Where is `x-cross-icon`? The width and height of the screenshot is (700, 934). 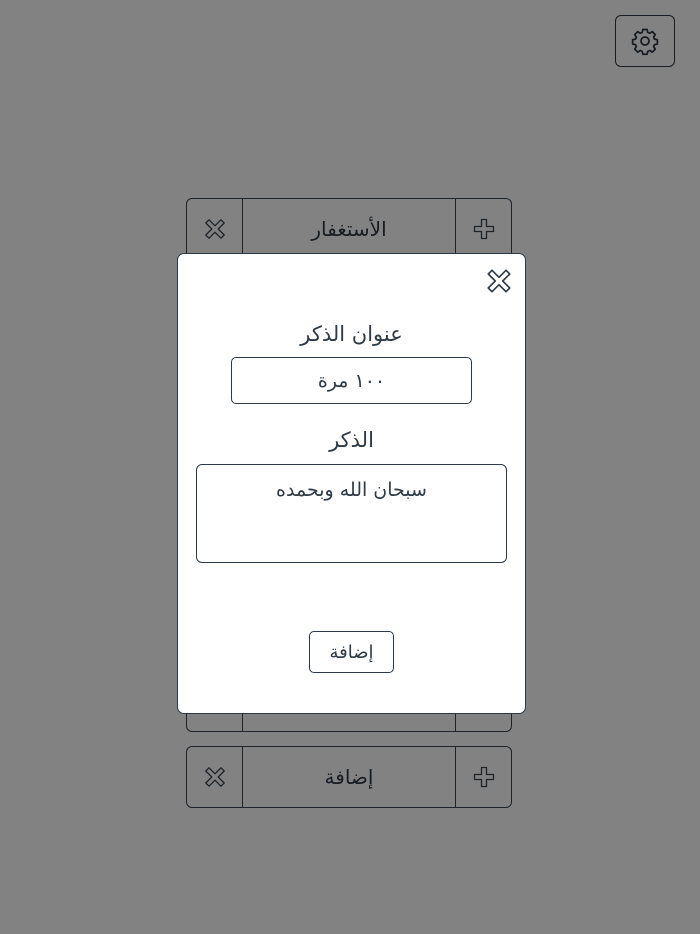 x-cross-icon is located at coordinates (499, 281).